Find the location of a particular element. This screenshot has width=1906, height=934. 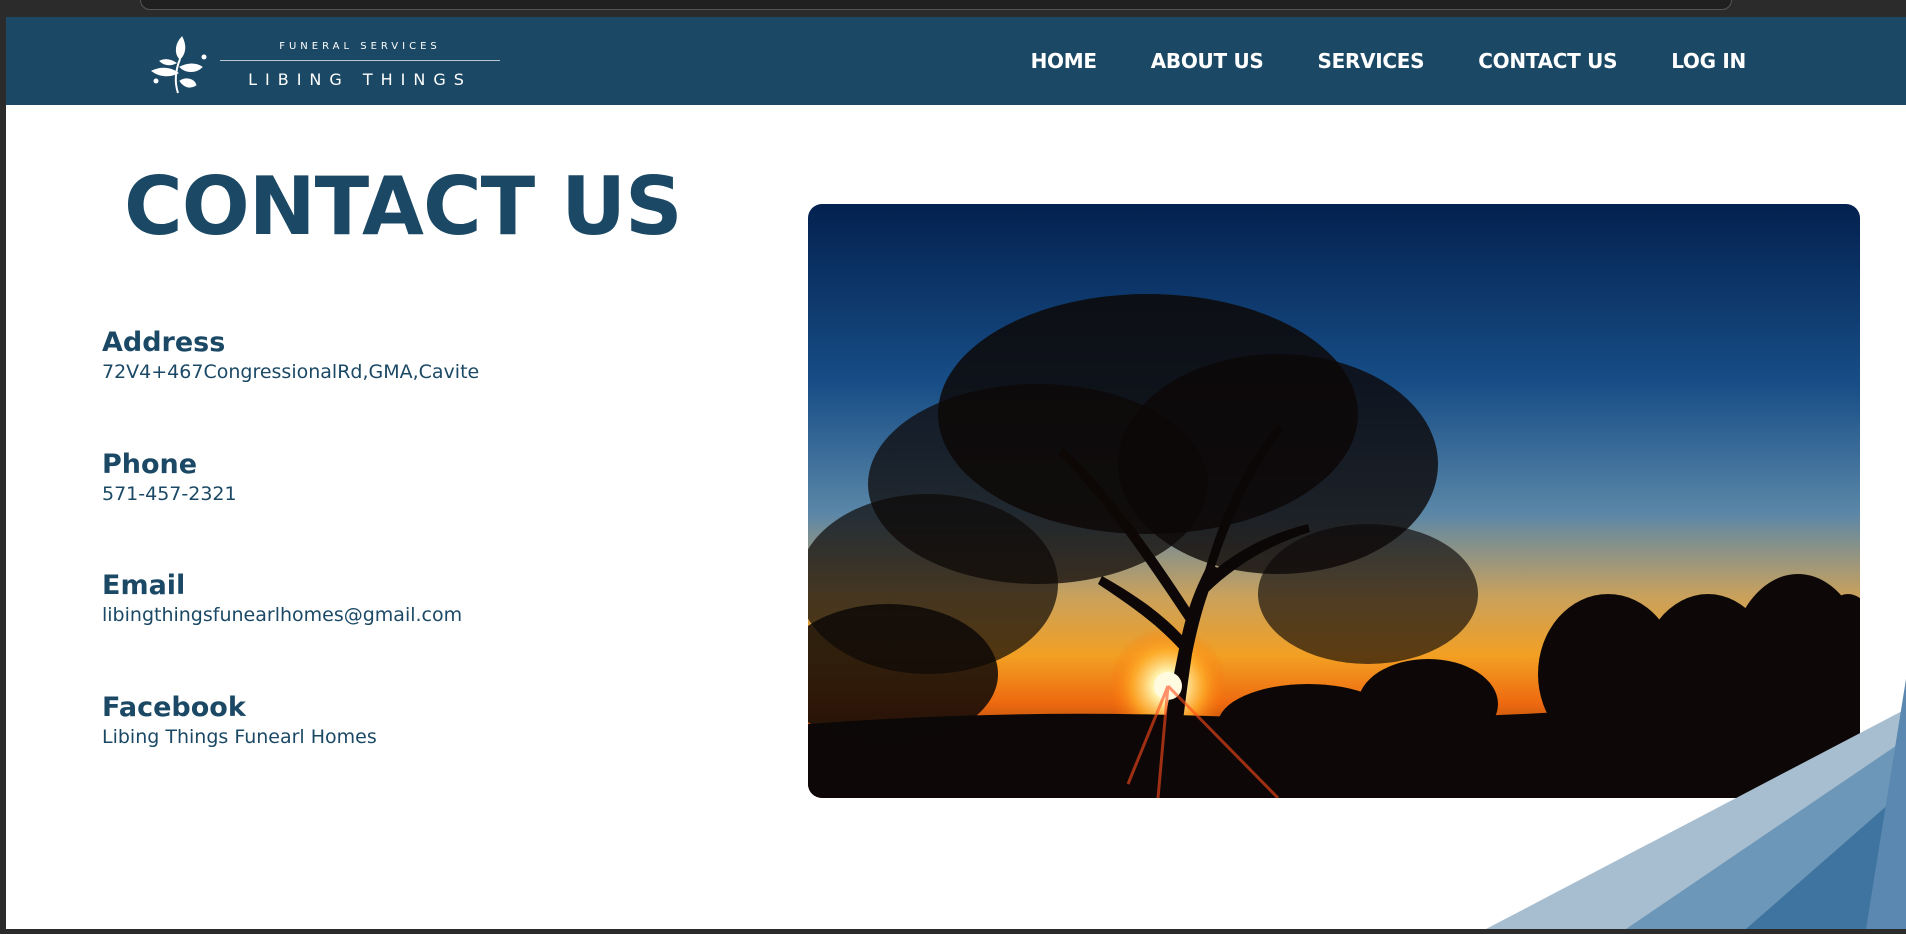

brand-tagline: FUNERAL SERVICES is located at coordinates (360, 46).